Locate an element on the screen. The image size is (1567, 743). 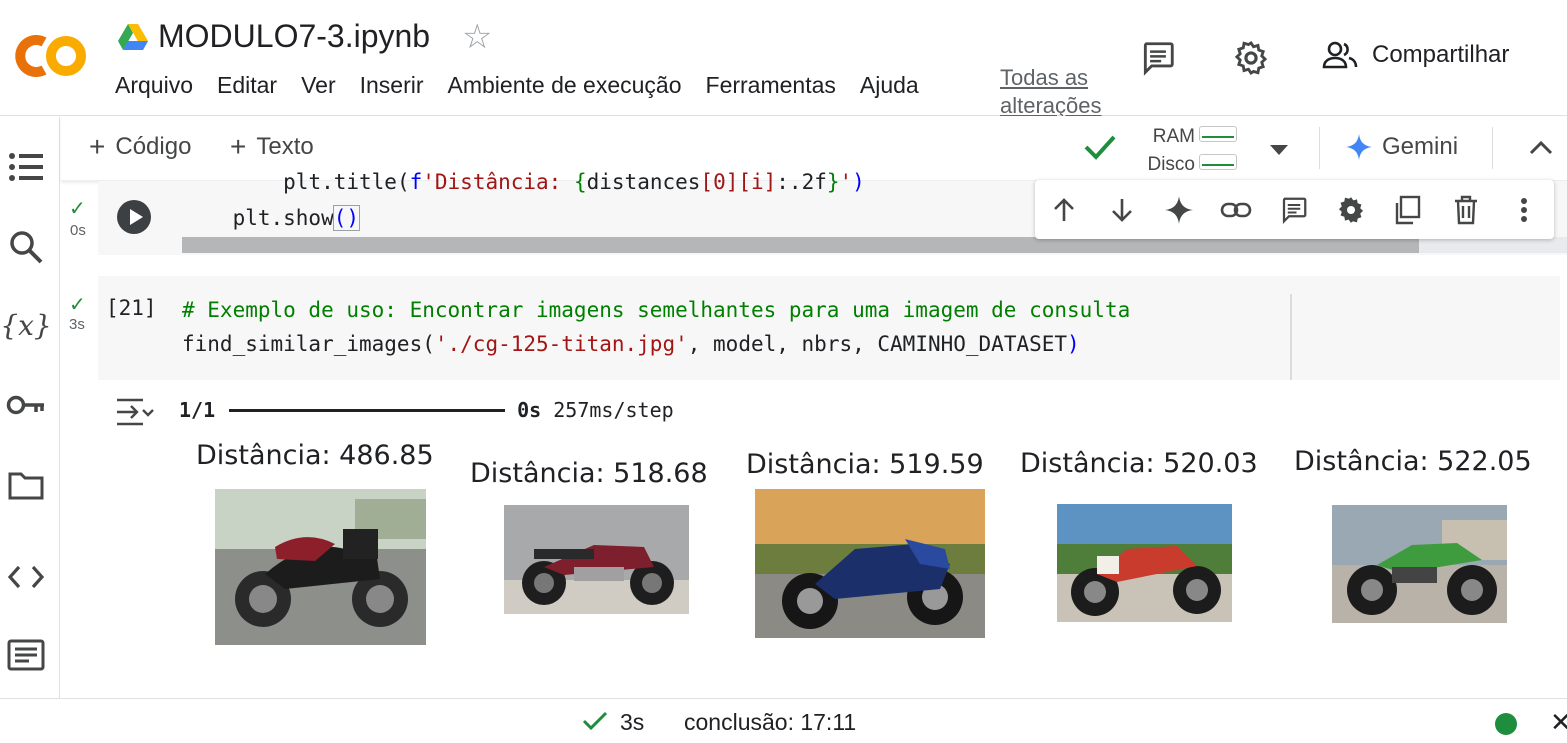
disk-label: Disco is located at coordinates (1171, 164).